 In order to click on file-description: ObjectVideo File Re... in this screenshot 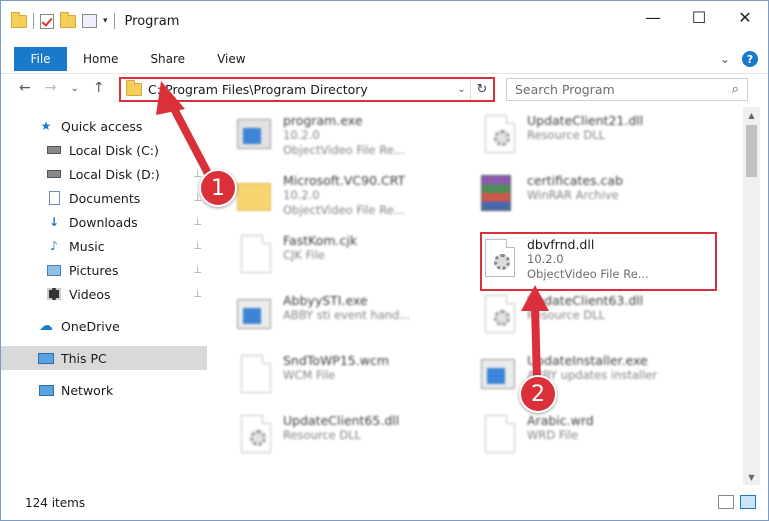, I will do `click(344, 150)`.